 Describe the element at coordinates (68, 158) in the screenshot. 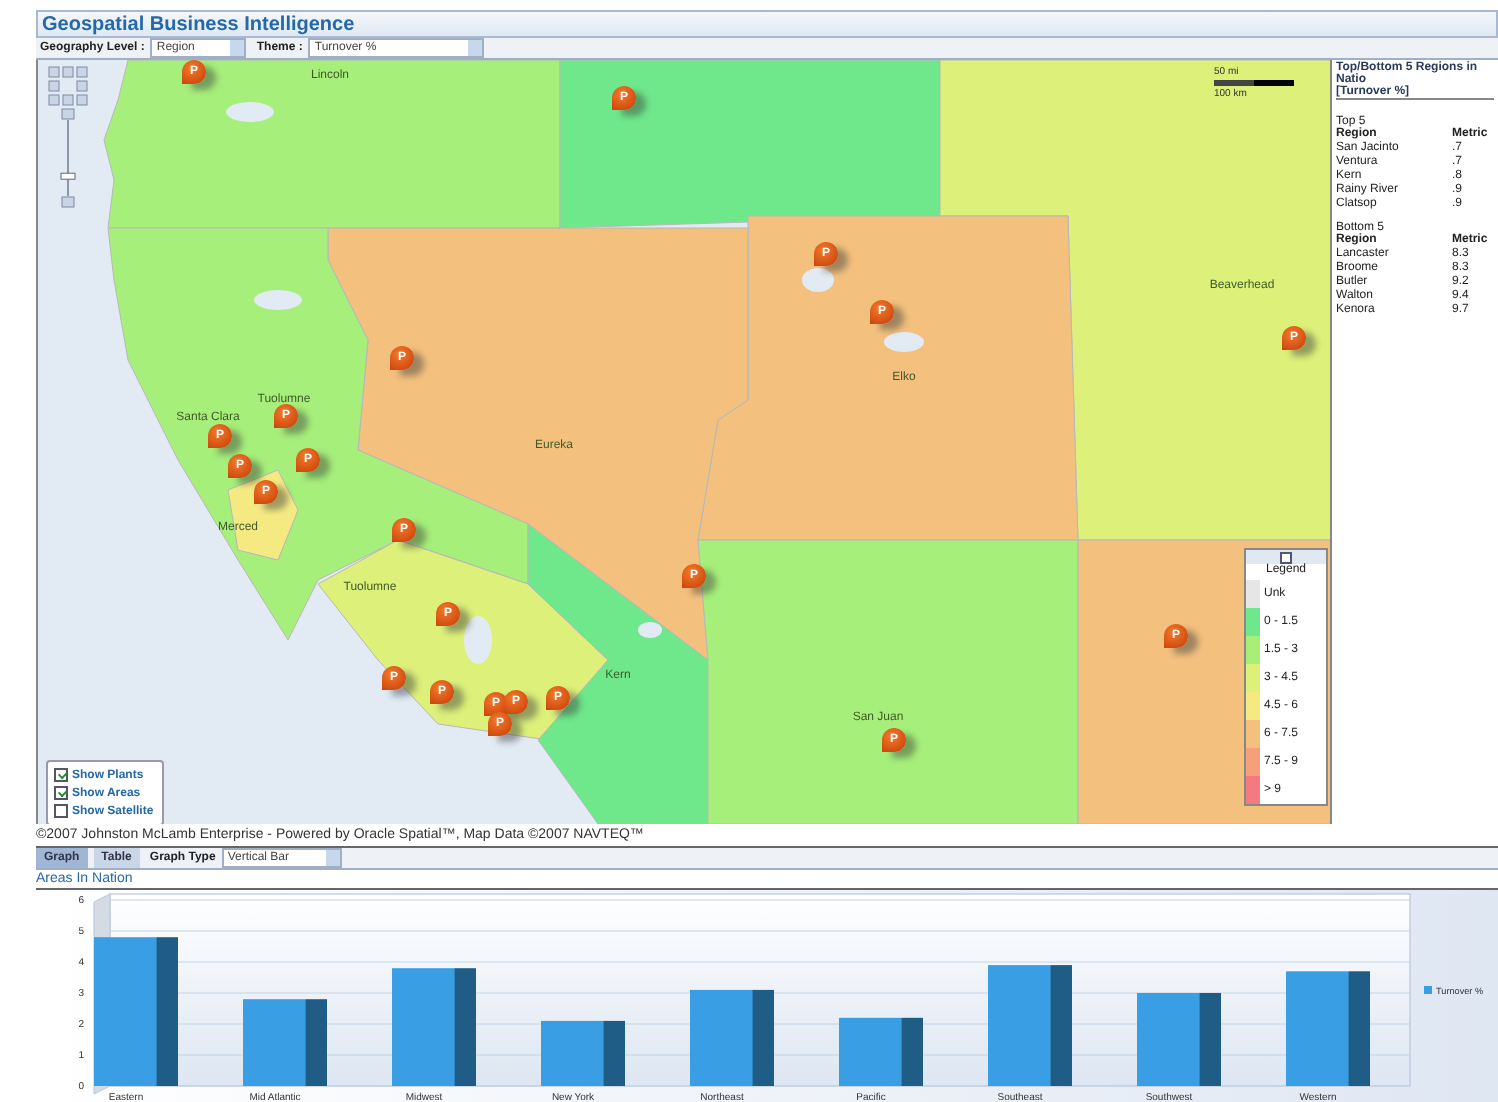

I see `zoom-slider` at that location.